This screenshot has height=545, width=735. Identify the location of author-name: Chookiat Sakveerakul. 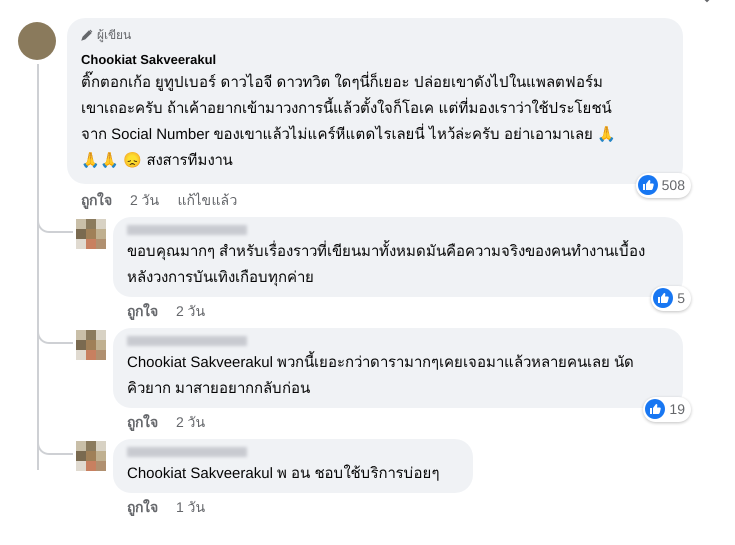
(375, 60).